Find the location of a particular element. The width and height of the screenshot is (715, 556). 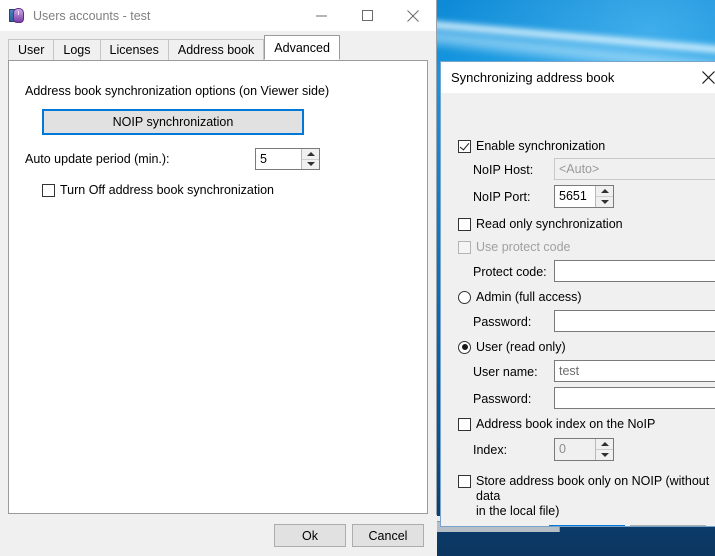

user-password-label: Password: is located at coordinates (502, 399).